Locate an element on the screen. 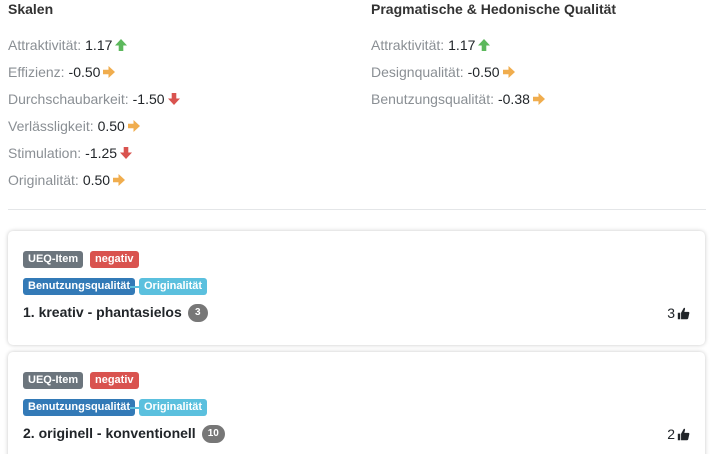 This screenshot has height=454, width=714. metric-row: Effizienz: -0.50 is located at coordinates (94, 71).